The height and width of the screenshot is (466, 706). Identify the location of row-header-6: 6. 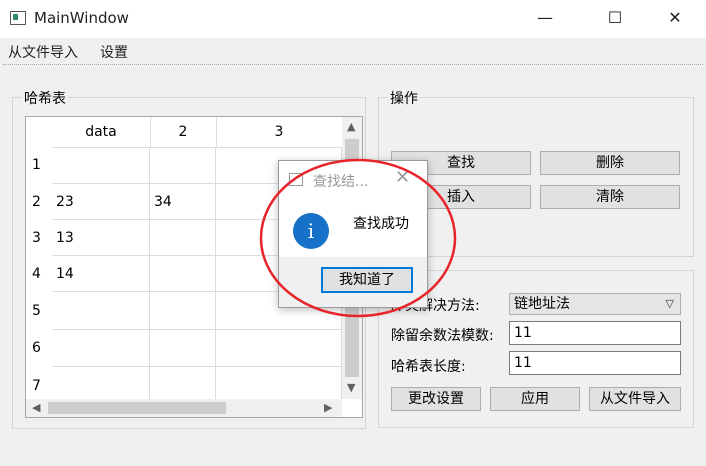
(39, 348).